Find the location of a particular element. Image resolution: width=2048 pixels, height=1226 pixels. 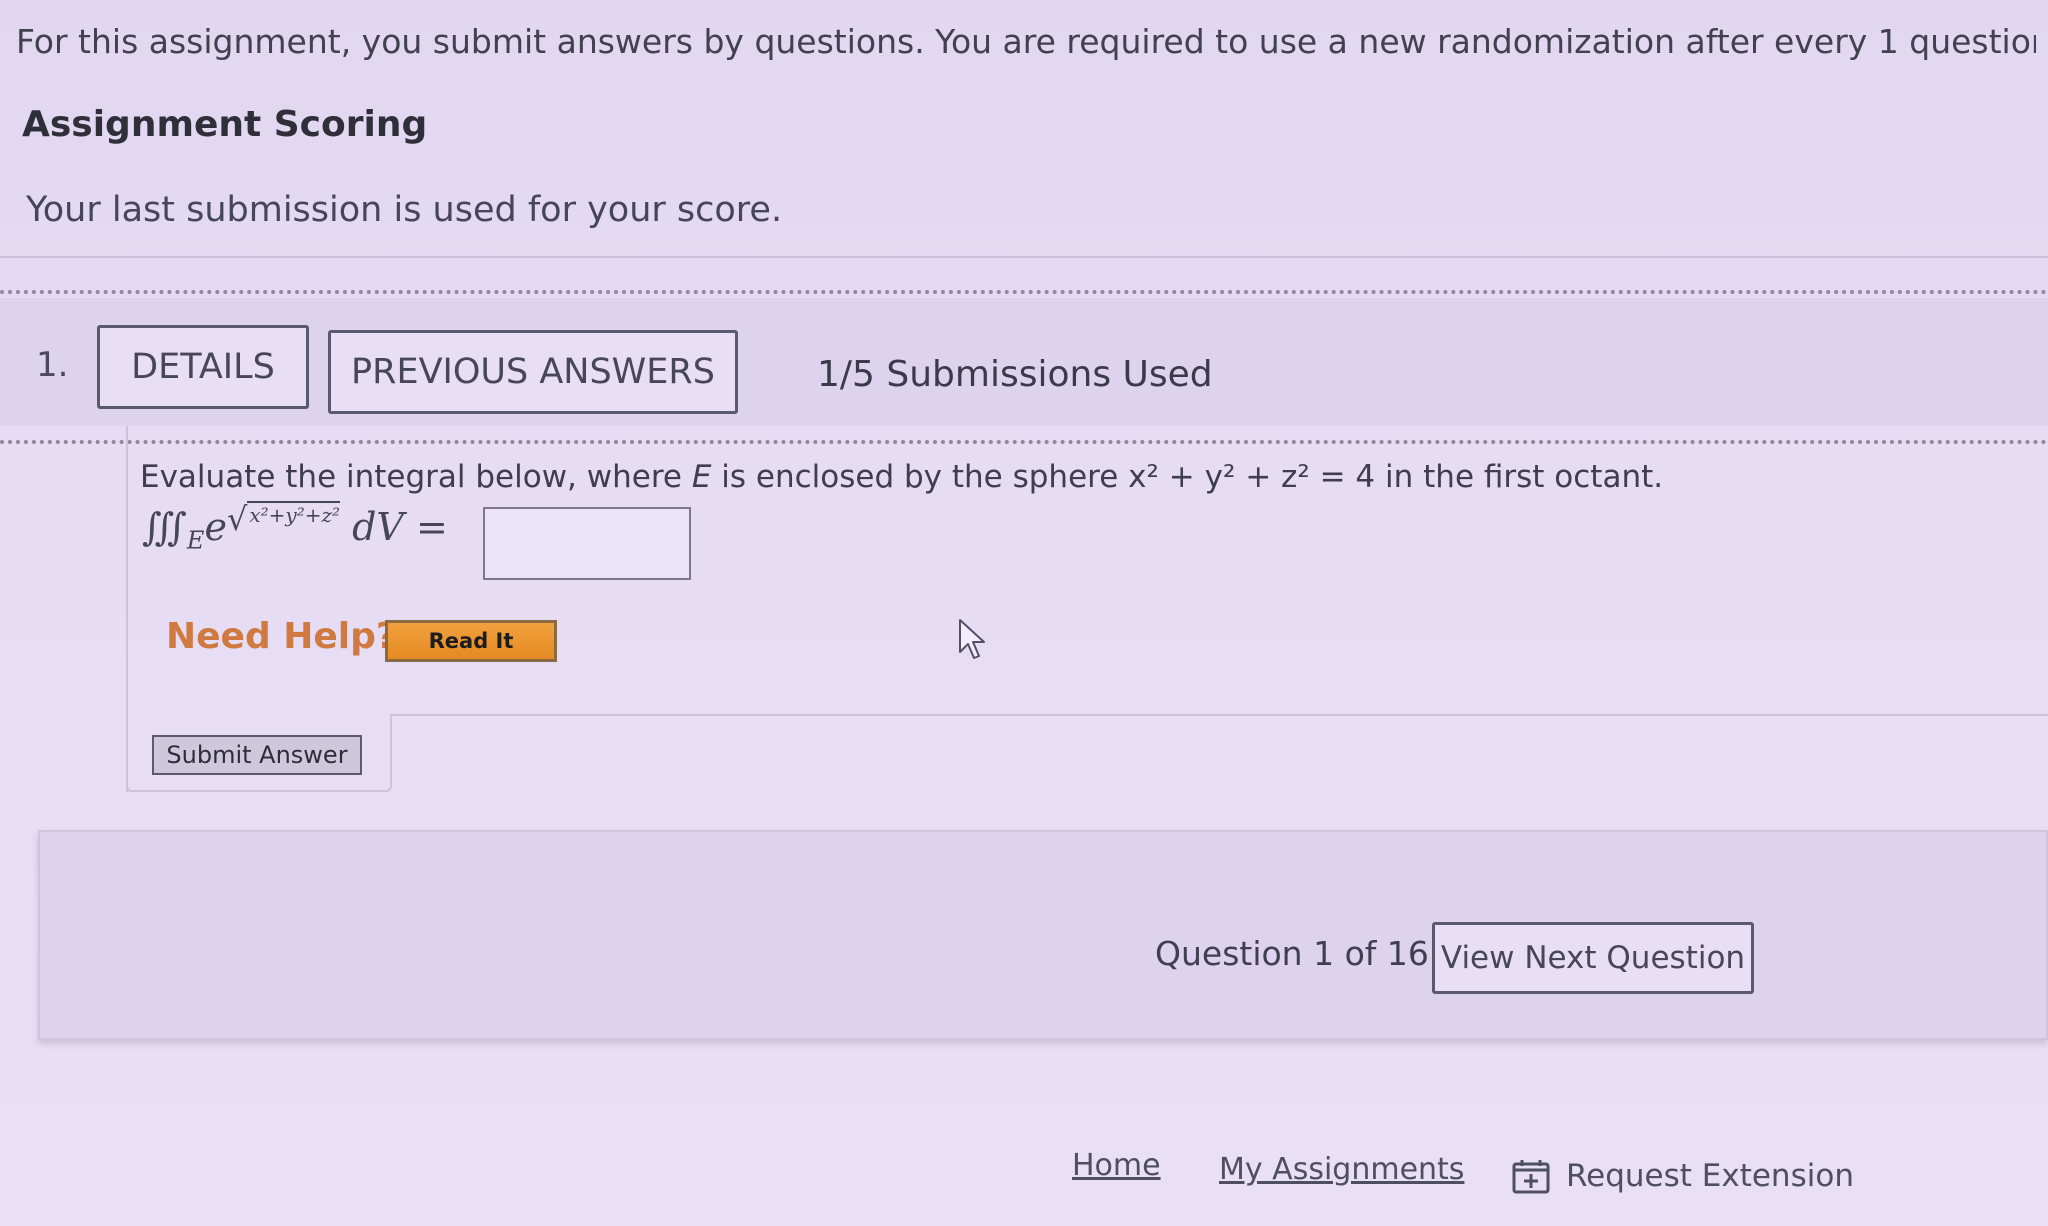

integrand-base: e is located at coordinates (215, 527).